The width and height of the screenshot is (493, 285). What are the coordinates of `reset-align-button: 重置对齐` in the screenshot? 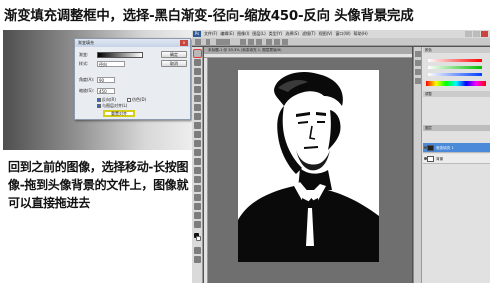 It's located at (119, 113).